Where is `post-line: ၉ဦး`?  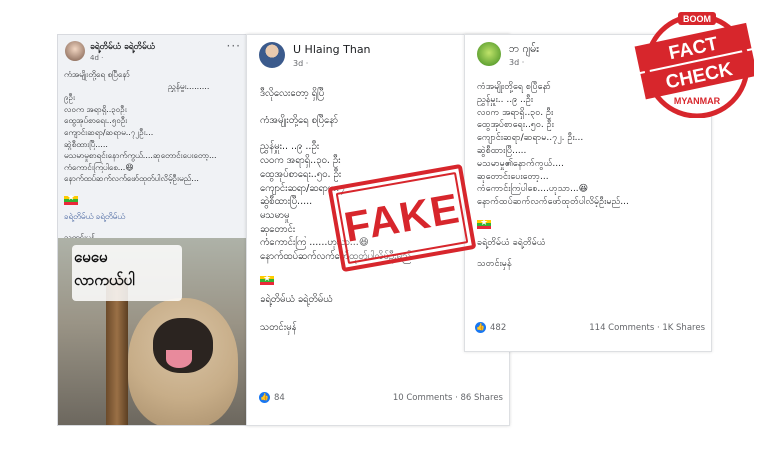
post-line: ၉ဦး is located at coordinates (69, 98).